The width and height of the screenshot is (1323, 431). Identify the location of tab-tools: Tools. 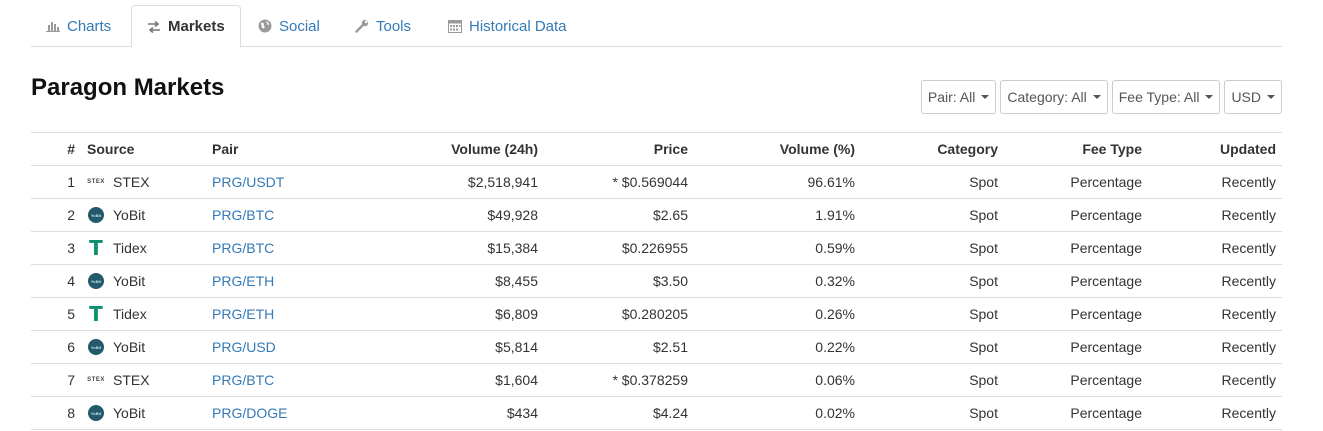
(383, 26).